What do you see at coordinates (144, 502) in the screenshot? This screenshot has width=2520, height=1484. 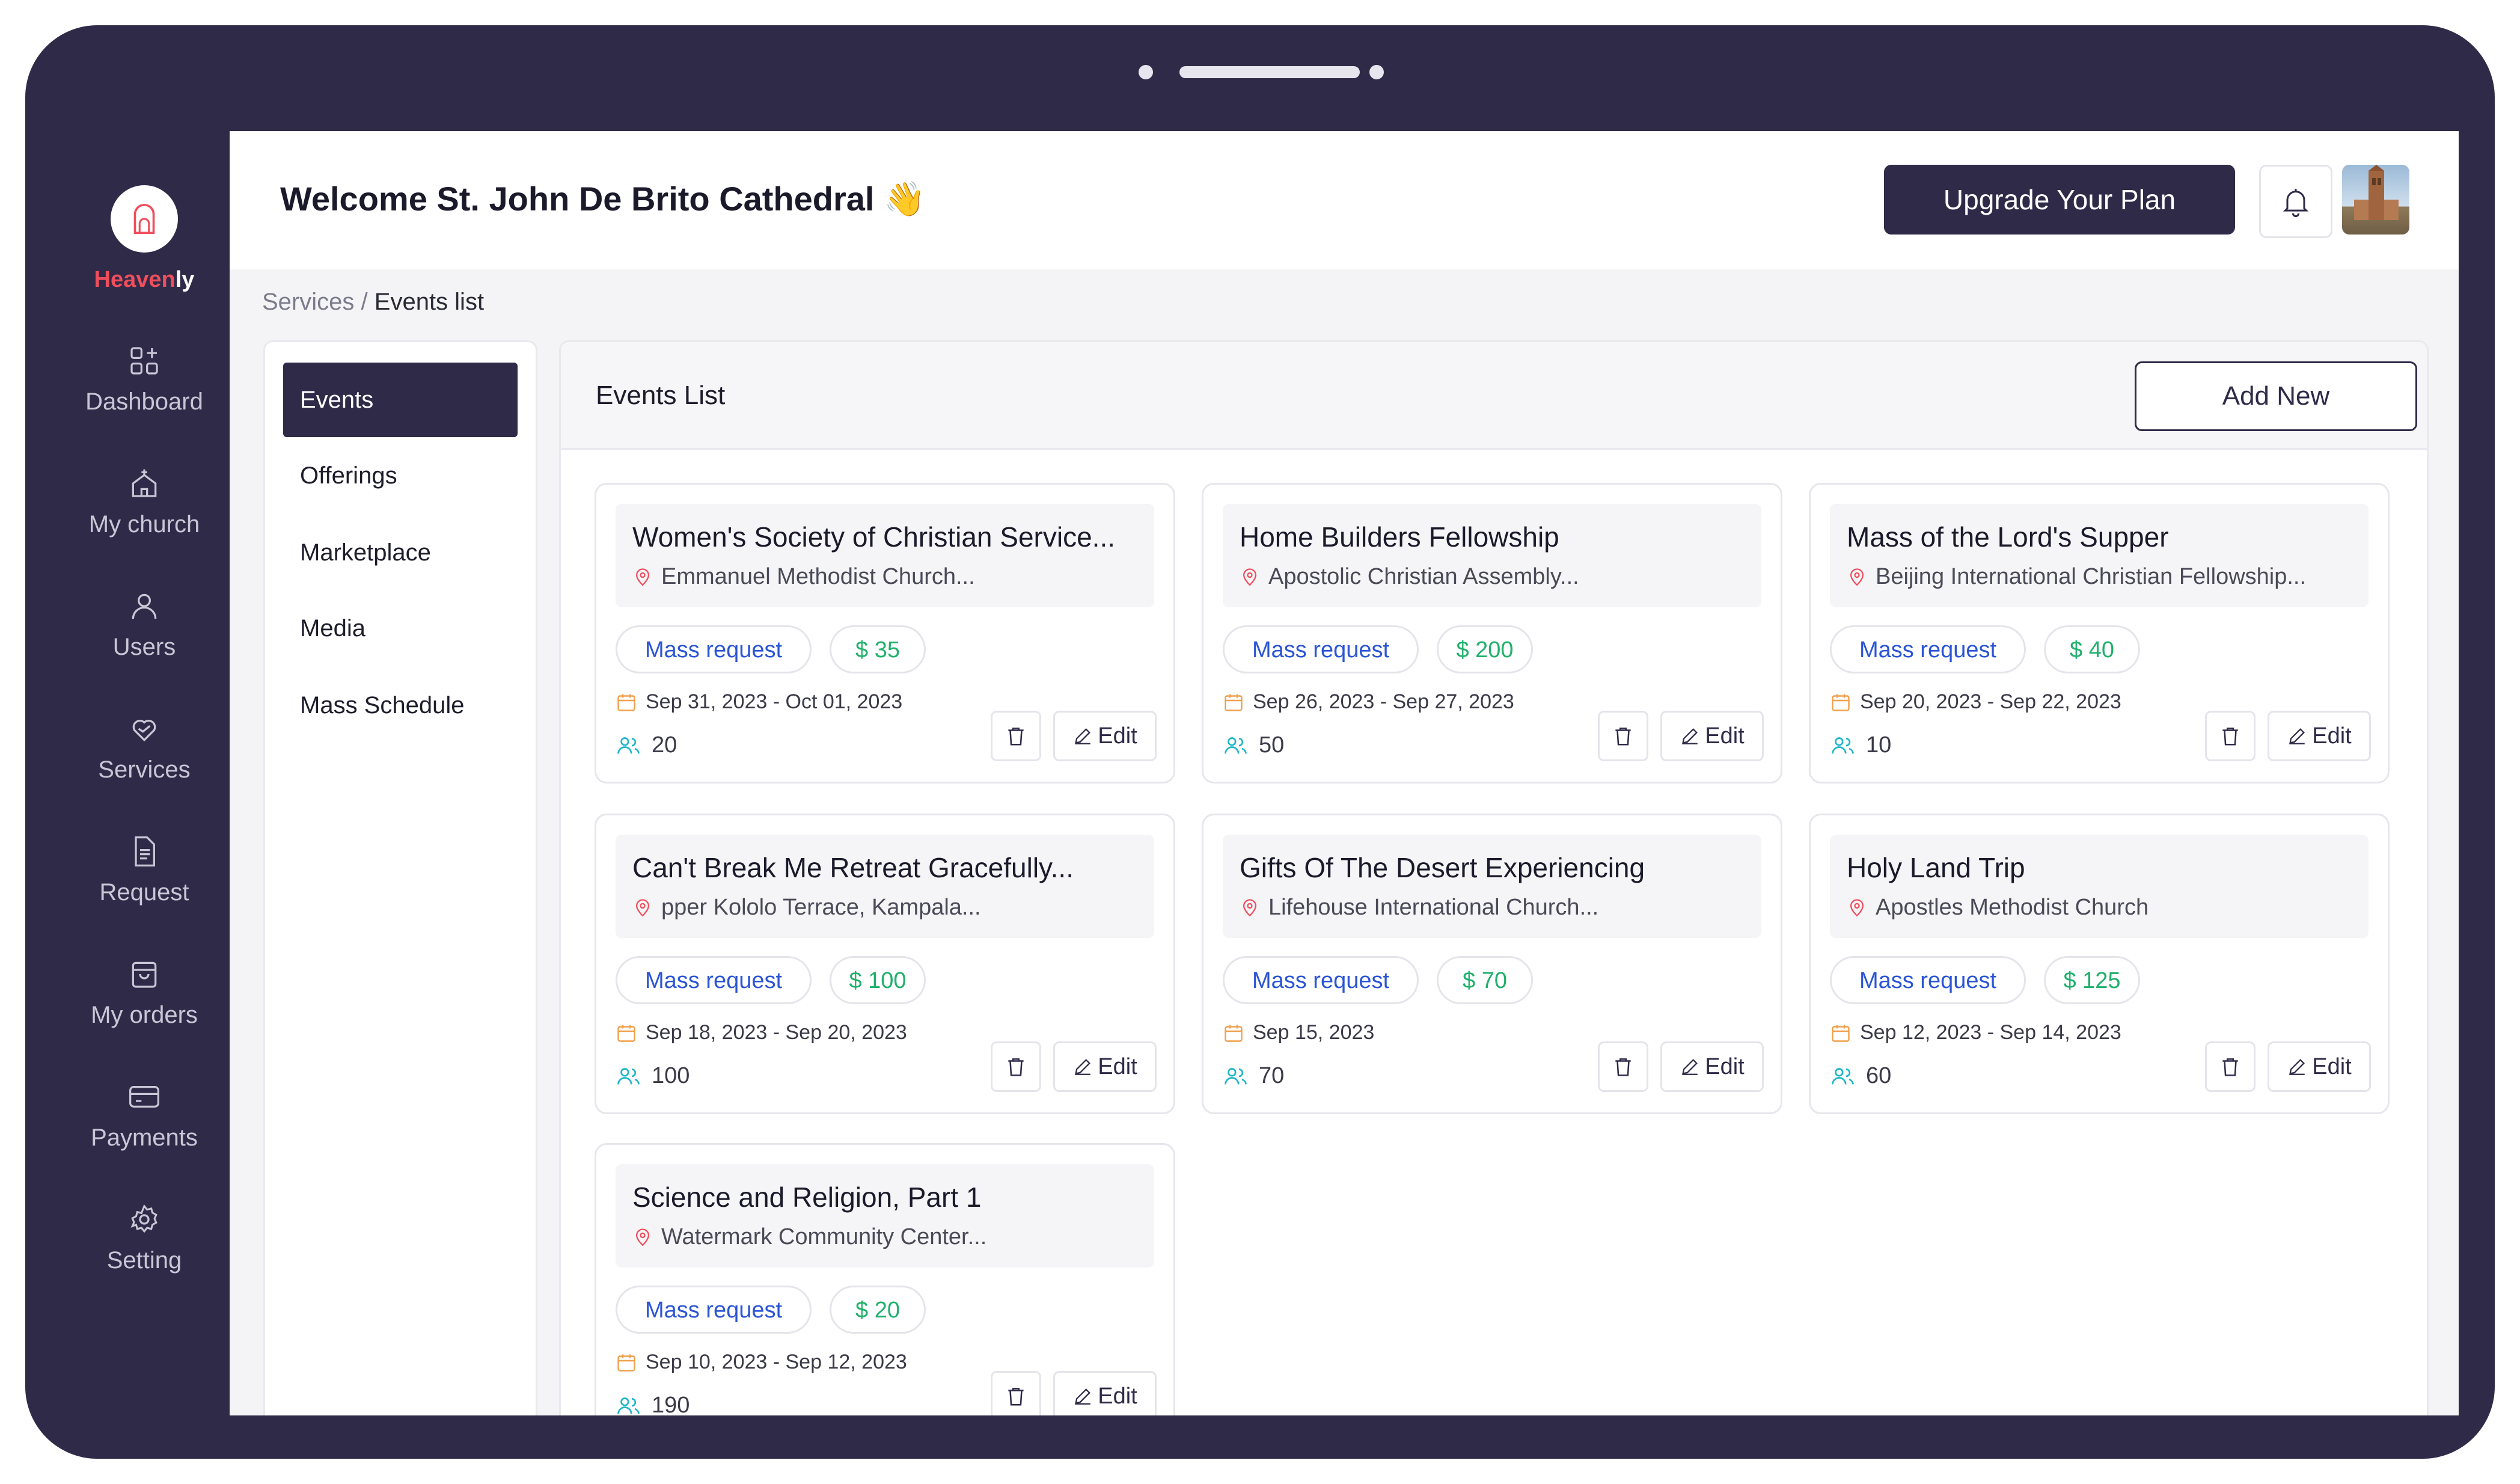 I see `sidebar-item-my-church: My church` at bounding box center [144, 502].